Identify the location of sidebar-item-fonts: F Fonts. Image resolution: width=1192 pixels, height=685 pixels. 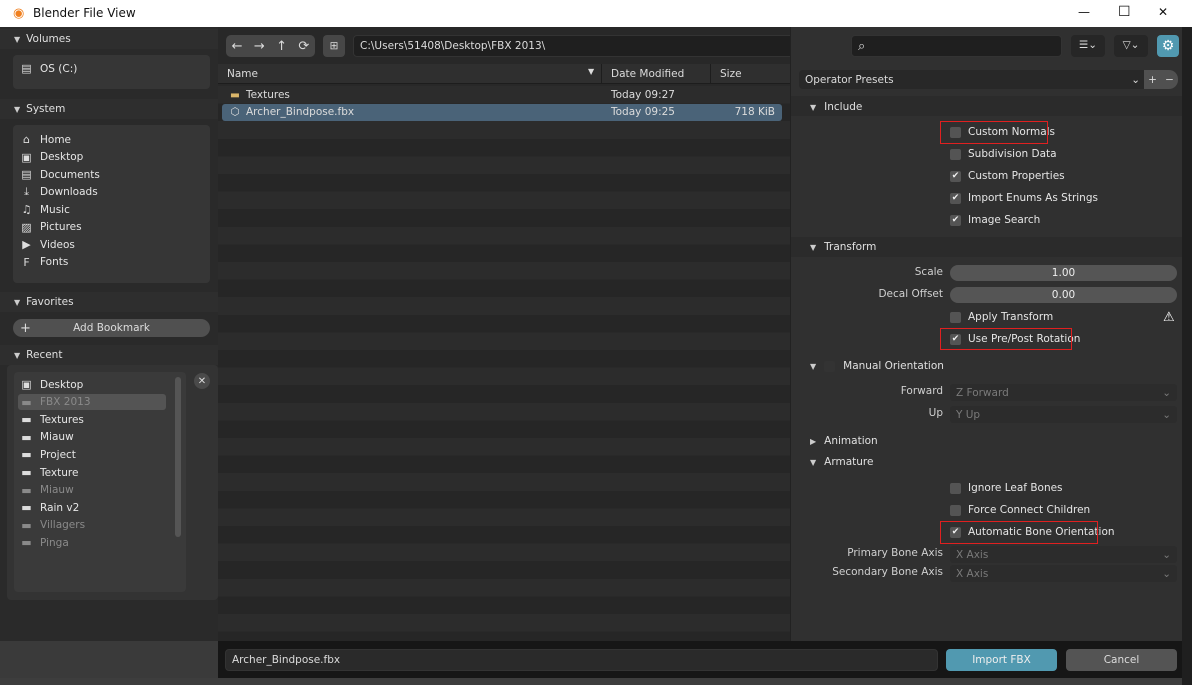
(44, 262).